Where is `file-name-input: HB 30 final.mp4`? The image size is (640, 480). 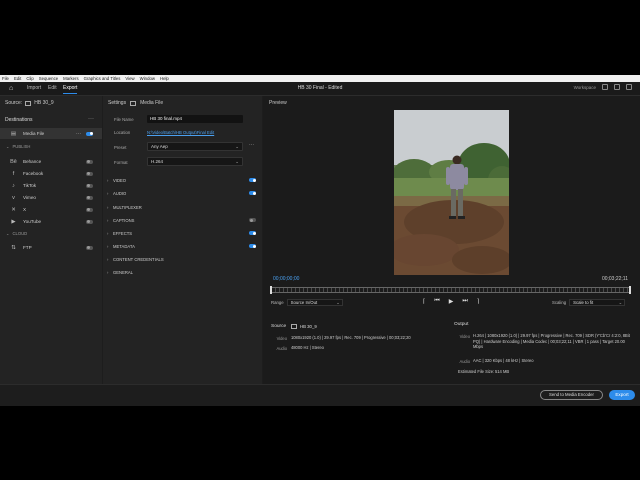
file-name-input: HB 30 final.mp4 is located at coordinates (195, 119).